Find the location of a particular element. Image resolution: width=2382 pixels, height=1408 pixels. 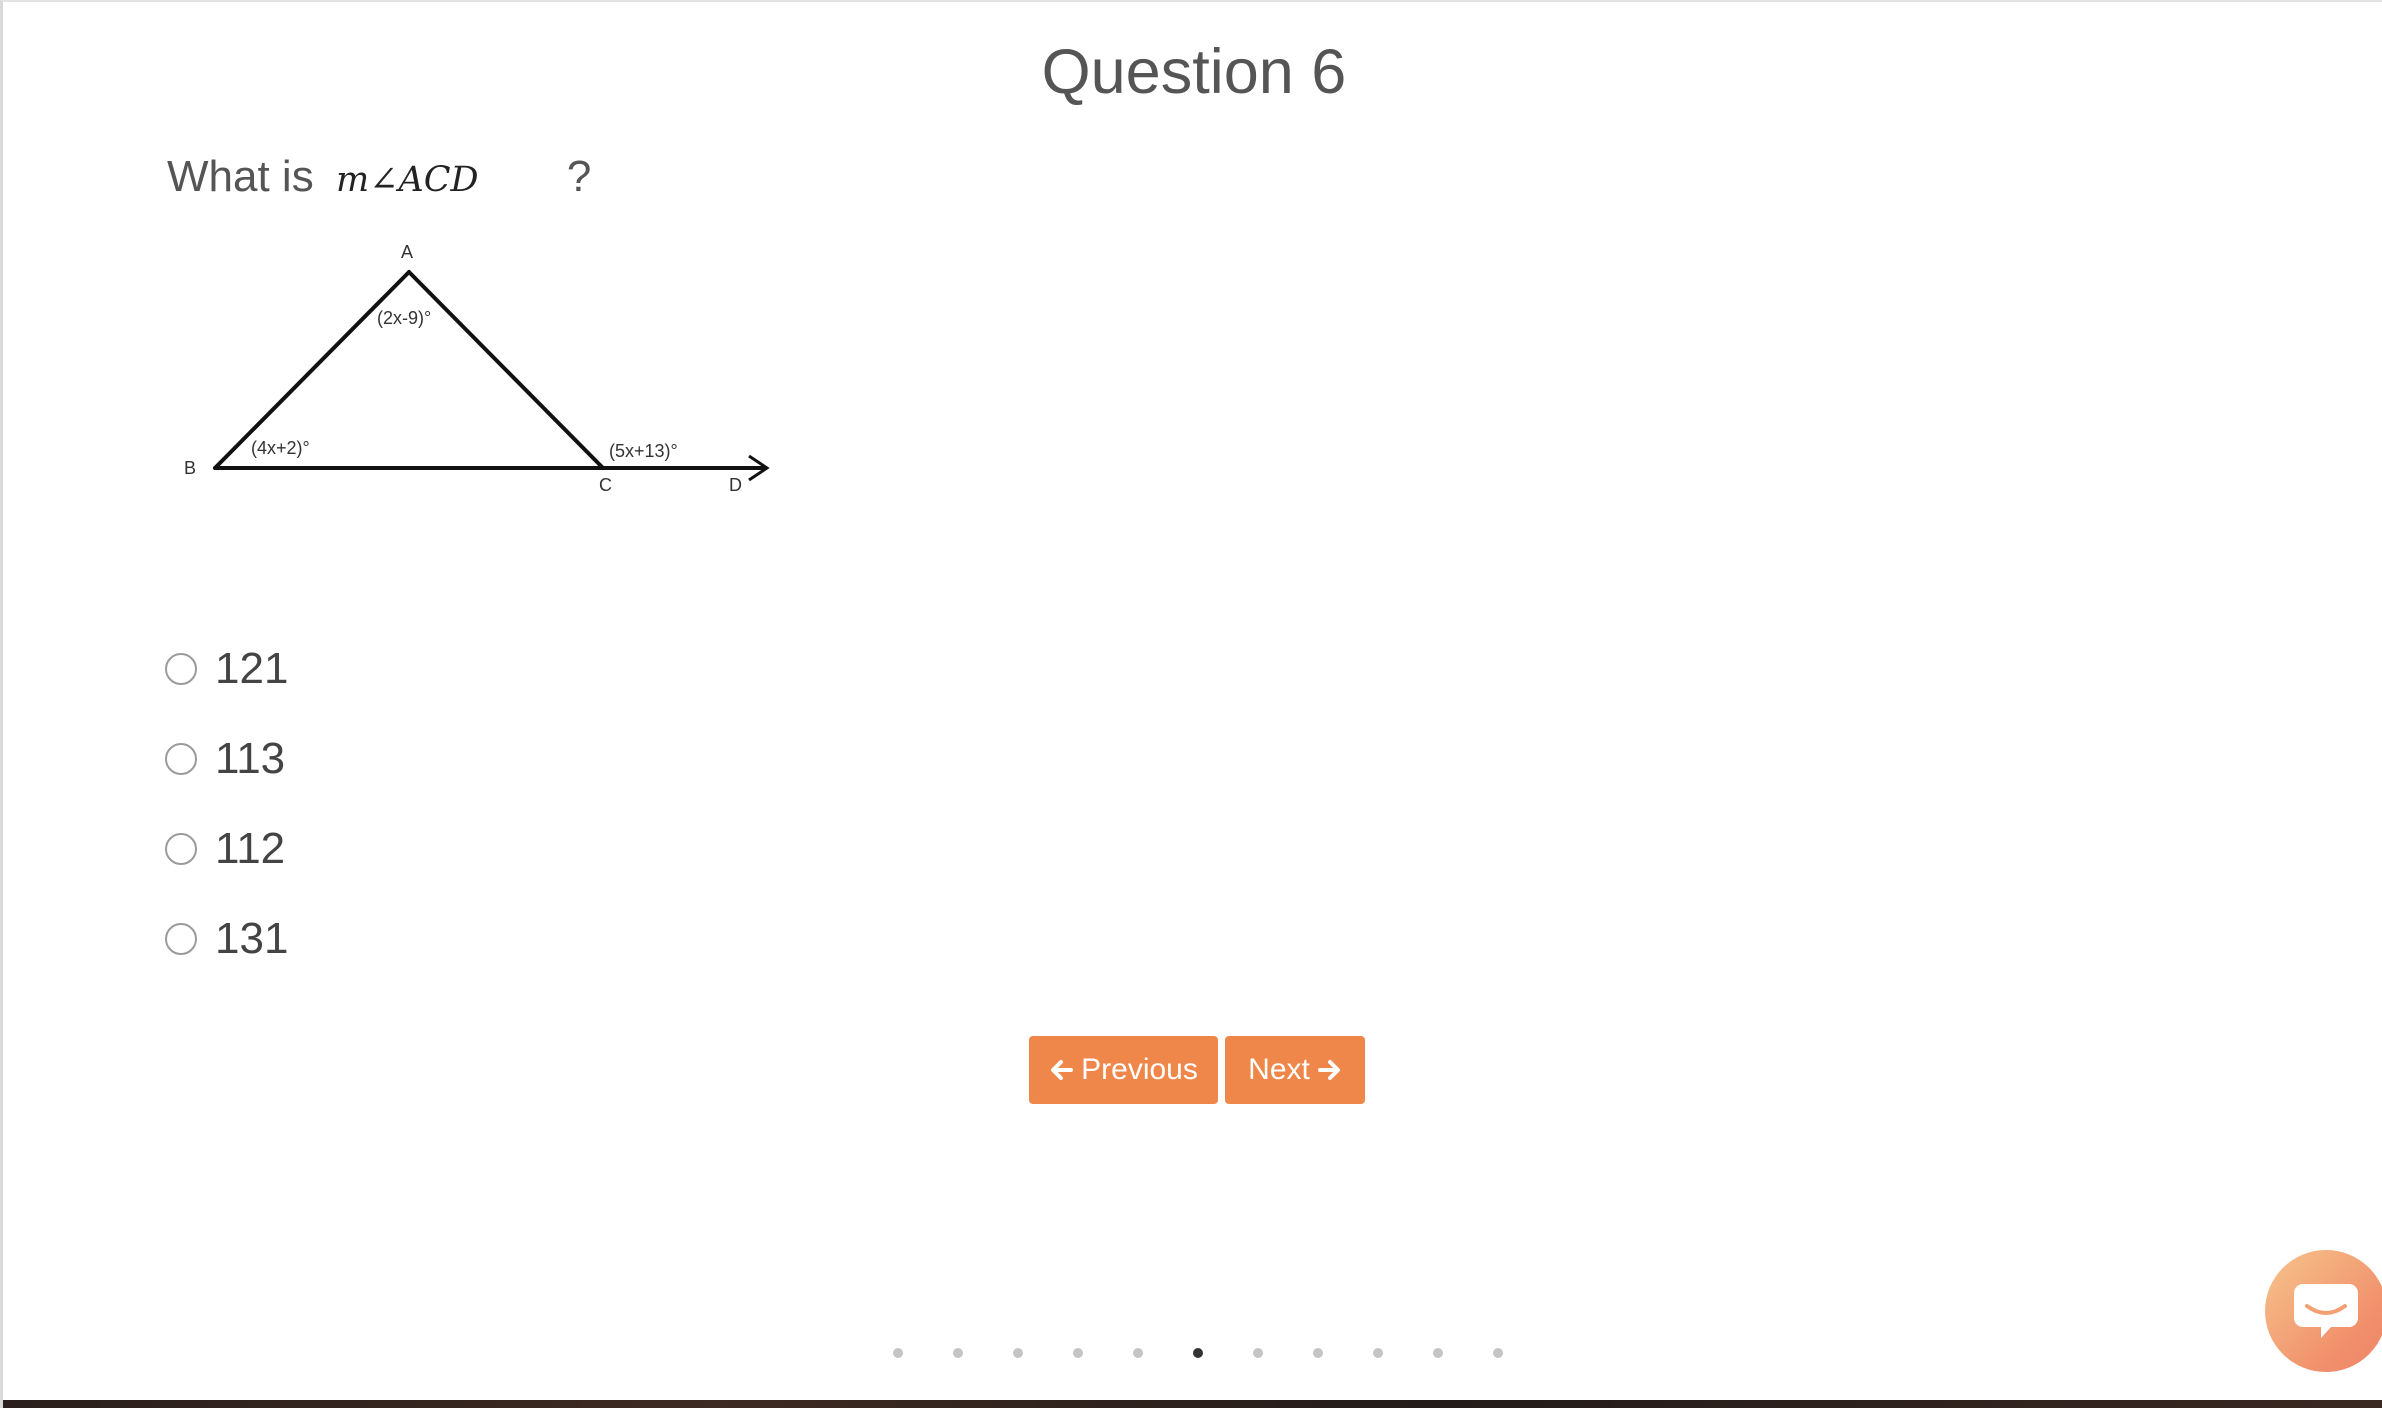

angle-label-a: (2x-9)° is located at coordinates (404, 318).